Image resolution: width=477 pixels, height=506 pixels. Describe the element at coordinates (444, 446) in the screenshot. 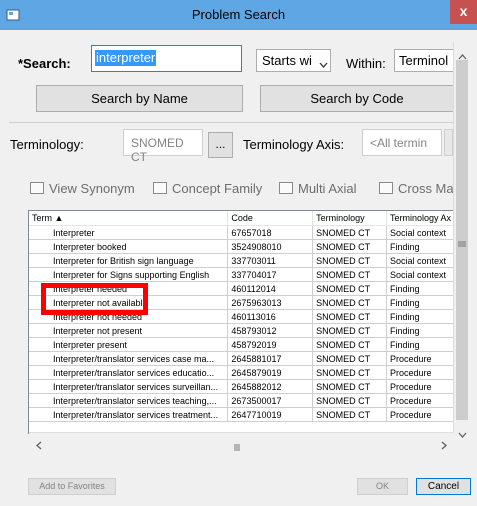

I see `scroll-right-icon` at that location.